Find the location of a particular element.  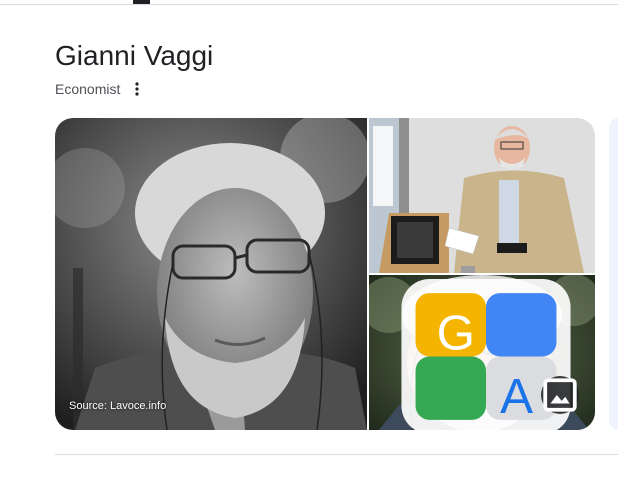

entity-subtitle-row: Economist is located at coordinates (99, 89).